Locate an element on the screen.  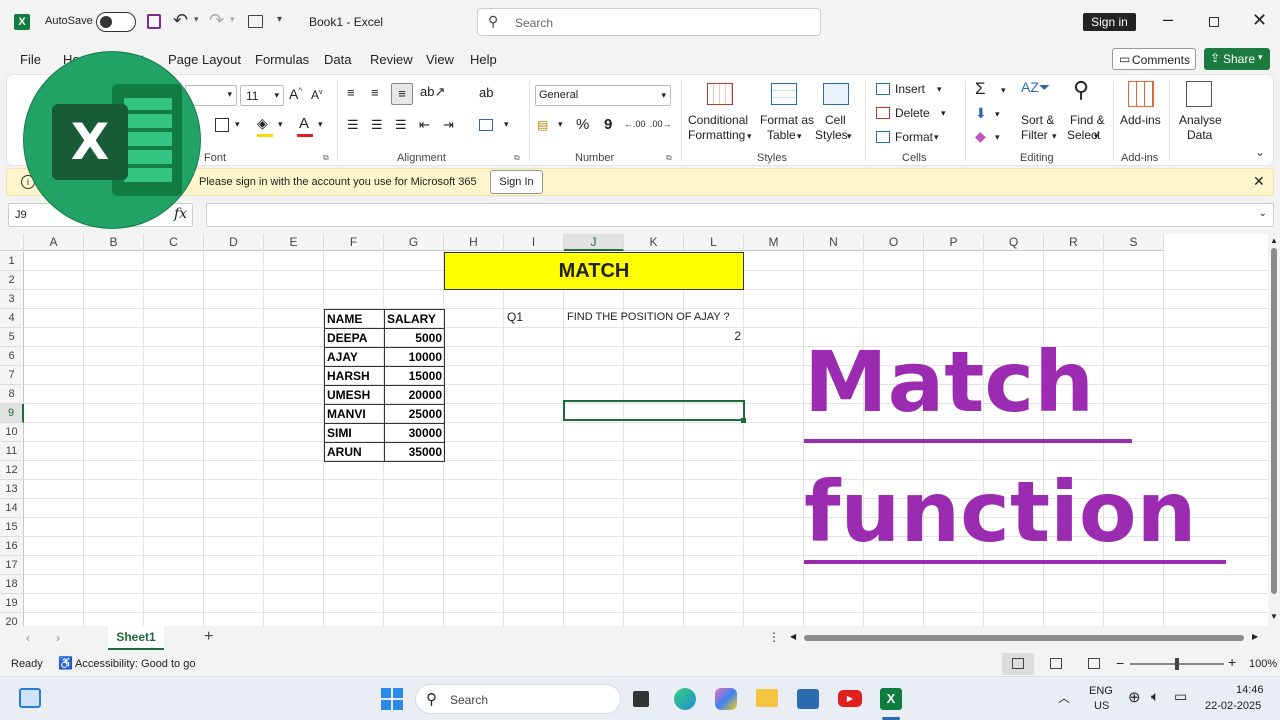
zoom-out-icon: − is located at coordinates (1120, 663).